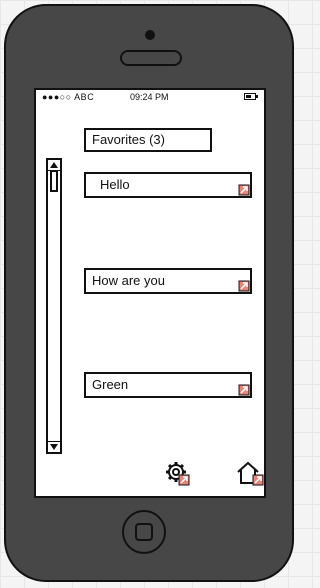 The width and height of the screenshot is (320, 588). What do you see at coordinates (251, 96) in the screenshot?
I see `battery-icon` at bounding box center [251, 96].